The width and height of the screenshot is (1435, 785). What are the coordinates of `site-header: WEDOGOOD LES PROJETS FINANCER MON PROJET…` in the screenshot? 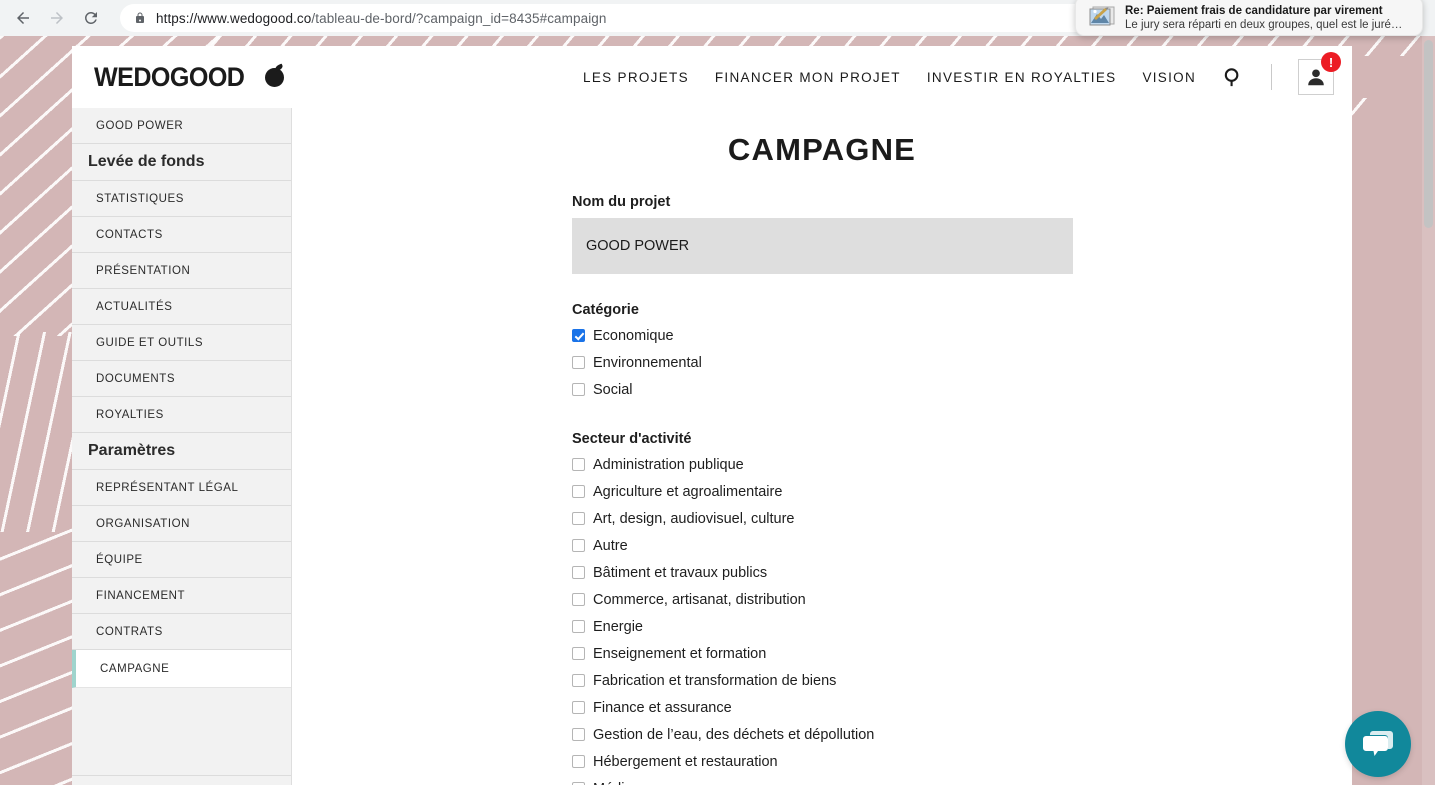 It's located at (712, 77).